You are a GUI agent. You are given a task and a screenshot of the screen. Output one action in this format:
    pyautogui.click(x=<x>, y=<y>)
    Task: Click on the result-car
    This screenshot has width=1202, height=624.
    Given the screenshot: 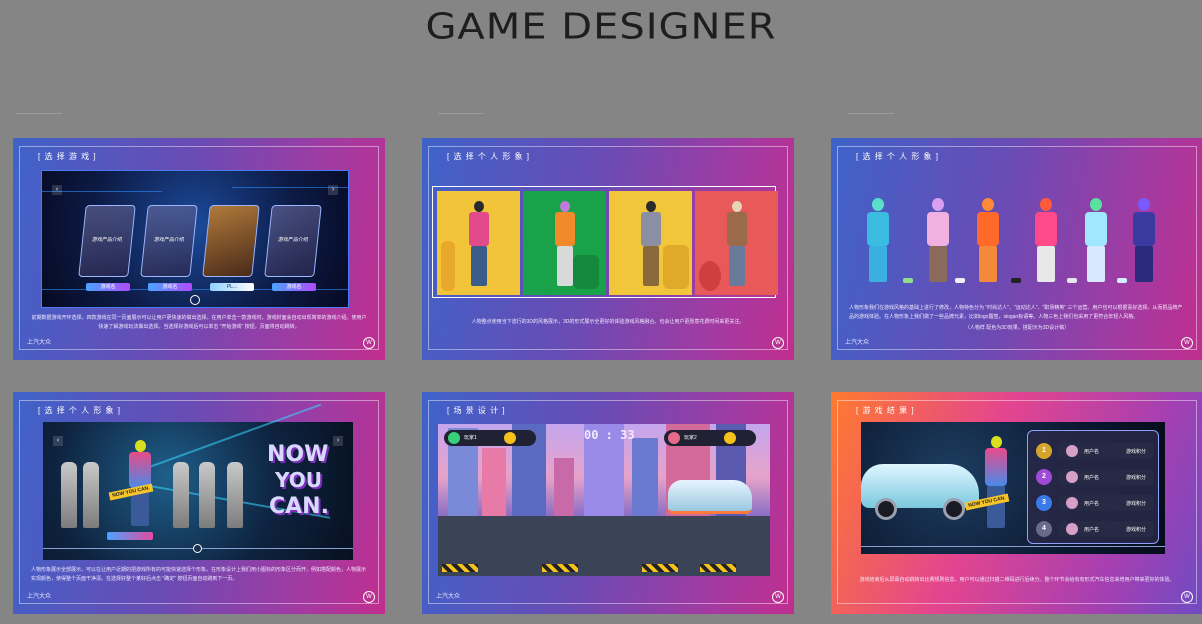 What is the action you would take?
    pyautogui.click(x=921, y=491)
    